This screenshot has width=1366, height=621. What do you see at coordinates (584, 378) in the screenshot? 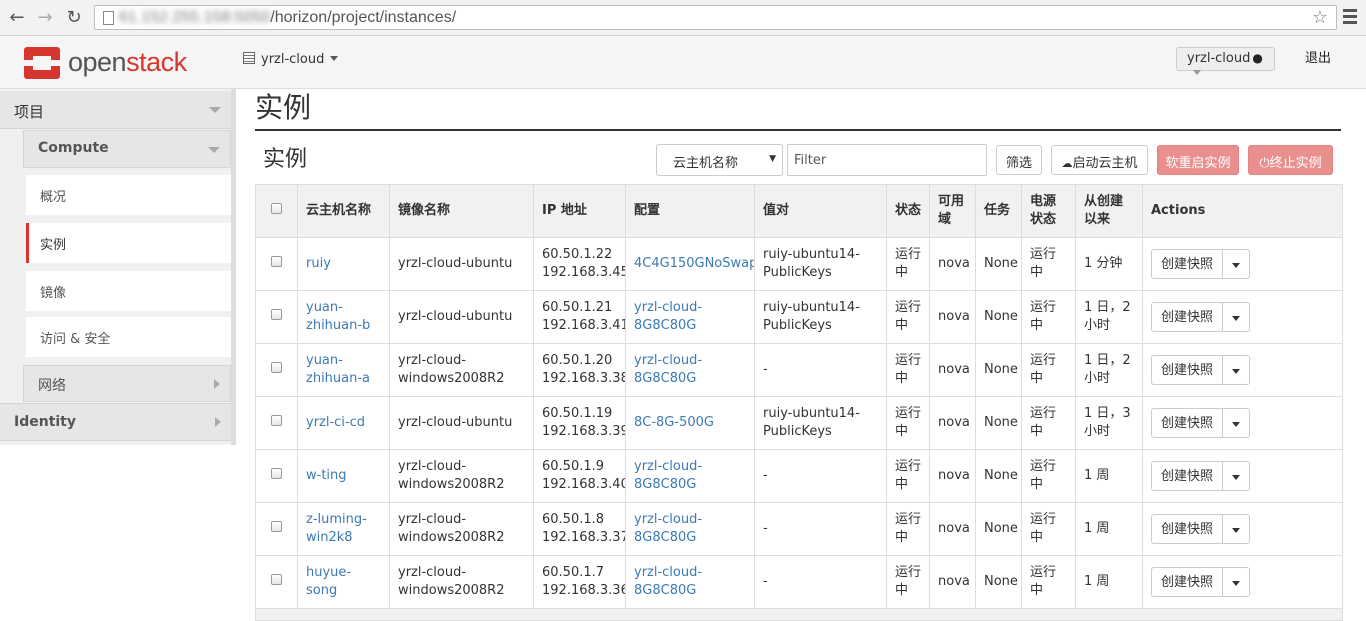
I see `ip-address-private: 192.168.3.38` at bounding box center [584, 378].